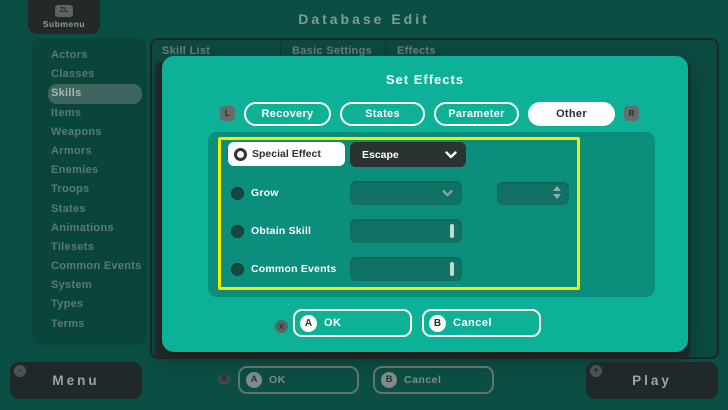 The width and height of the screenshot is (728, 410). What do you see at coordinates (89, 228) in the screenshot?
I see `sidebar-item-animations: Animations` at bounding box center [89, 228].